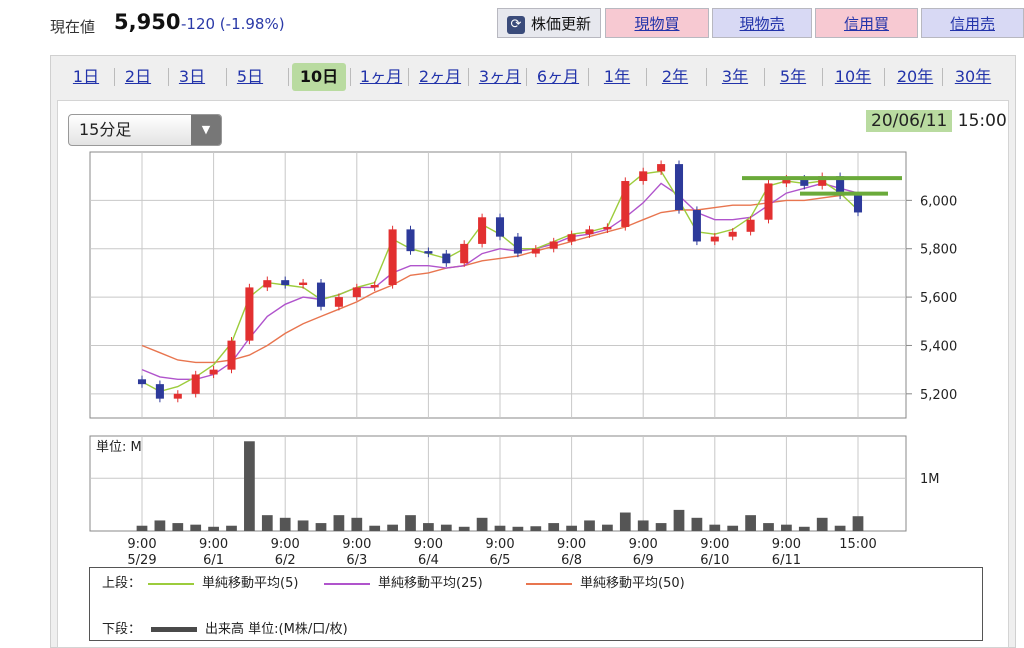 The width and height of the screenshot is (1024, 648). I want to click on legend-sma25-label: 単純移動平均(25), so click(430, 583).